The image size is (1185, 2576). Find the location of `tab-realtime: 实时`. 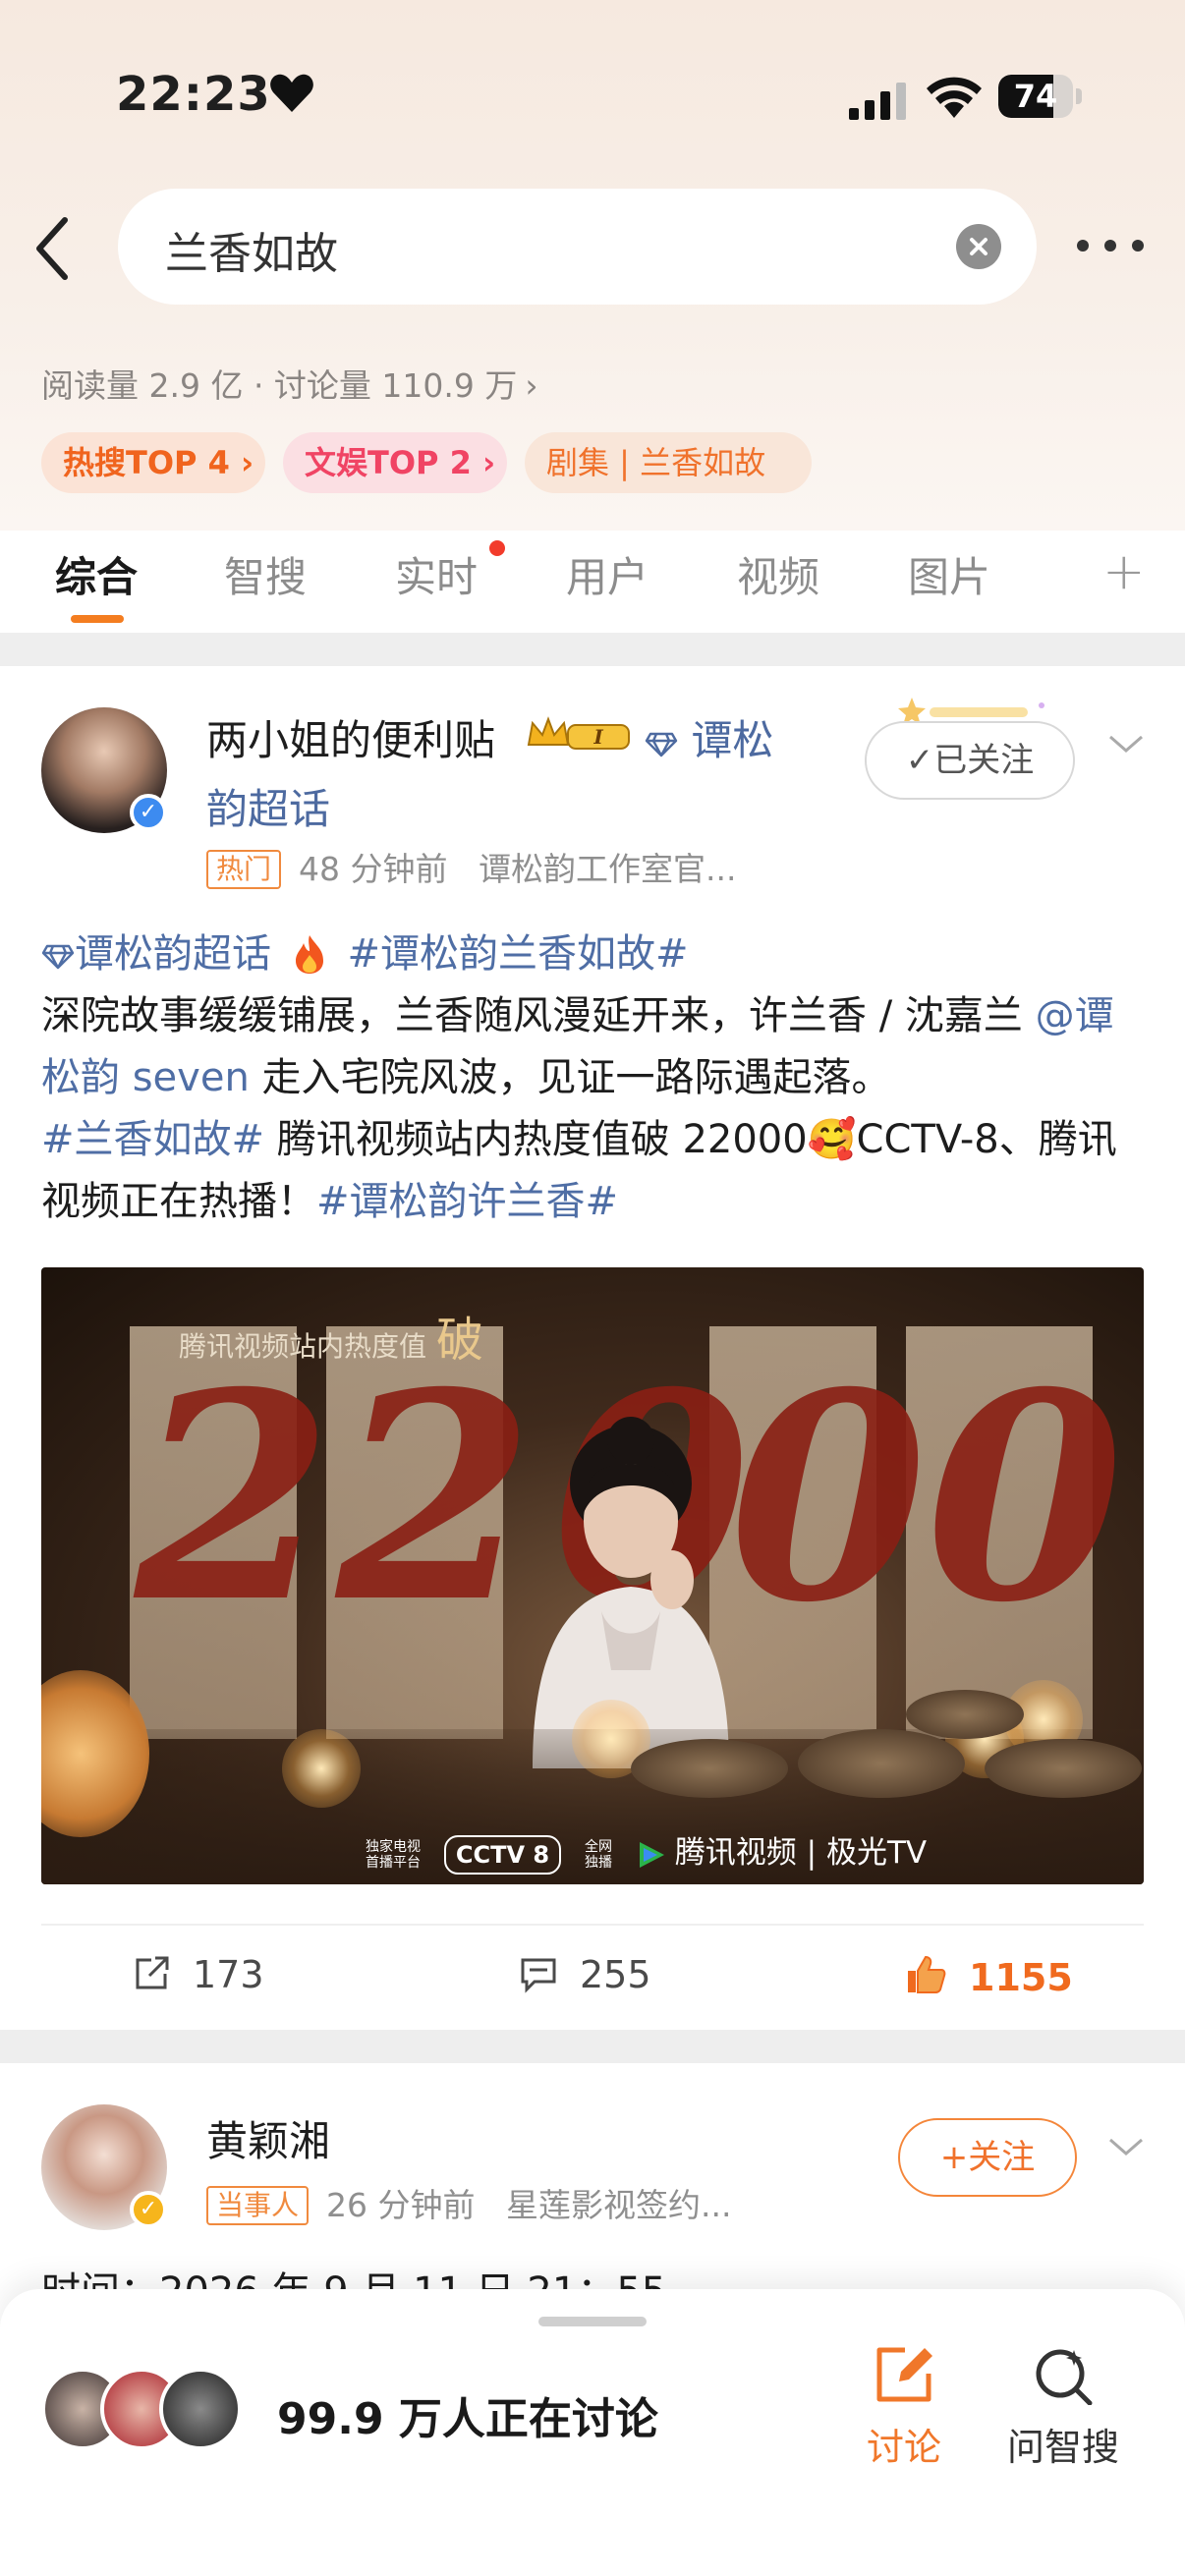

tab-realtime: 实时 is located at coordinates (437, 574).